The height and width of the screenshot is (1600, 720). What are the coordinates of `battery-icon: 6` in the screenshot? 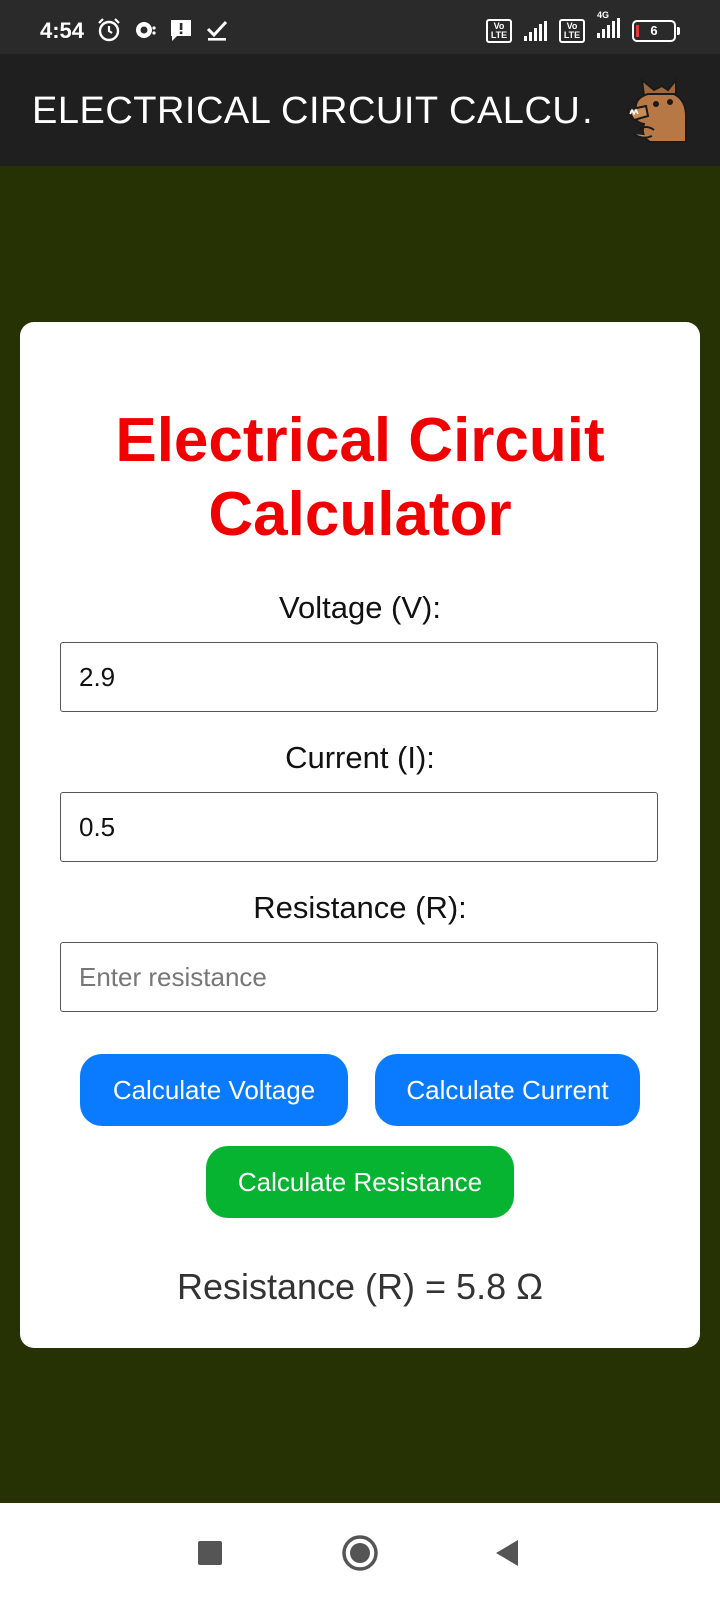 It's located at (656, 30).